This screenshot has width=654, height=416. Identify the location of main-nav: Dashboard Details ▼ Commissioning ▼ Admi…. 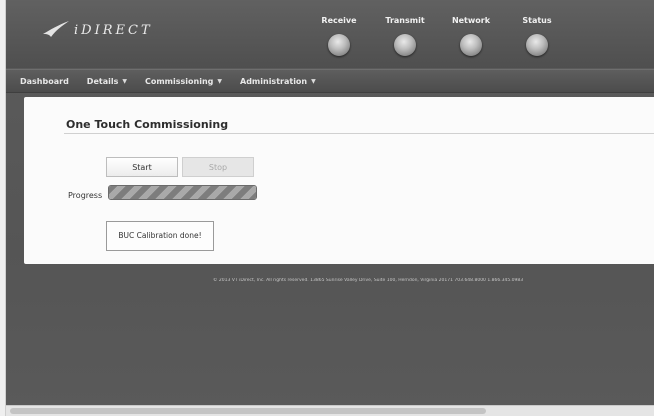
(330, 81).